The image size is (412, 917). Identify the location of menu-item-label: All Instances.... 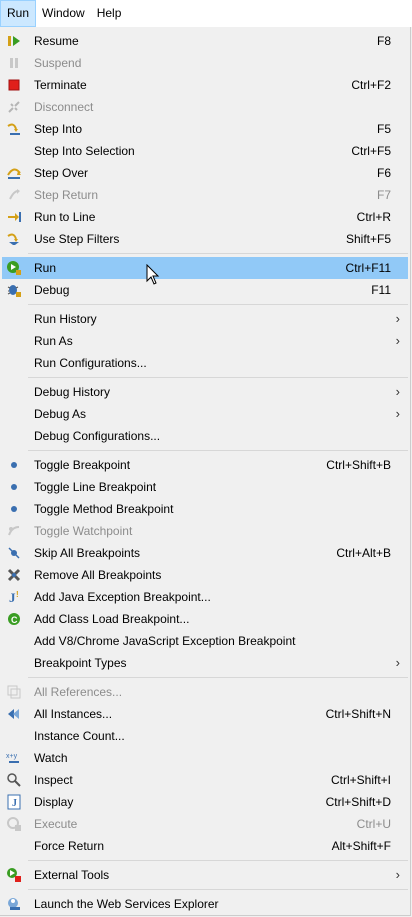
(73, 714).